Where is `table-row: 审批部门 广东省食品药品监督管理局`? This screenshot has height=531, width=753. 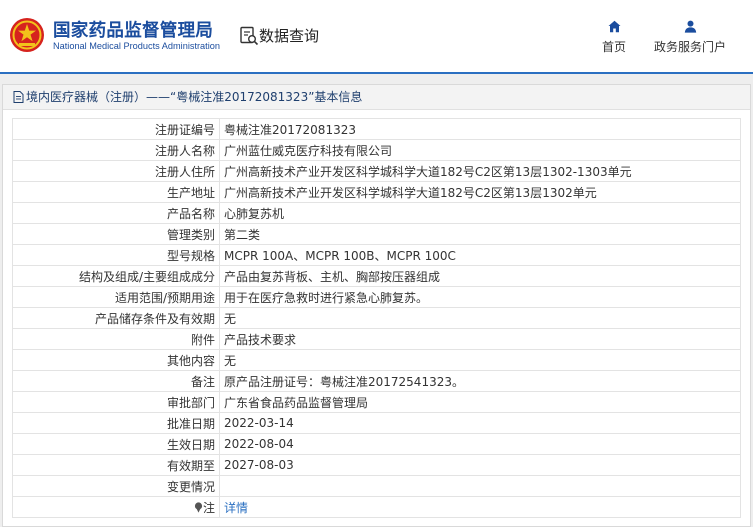 table-row: 审批部门 广东省食品药品监督管理局 is located at coordinates (376, 402).